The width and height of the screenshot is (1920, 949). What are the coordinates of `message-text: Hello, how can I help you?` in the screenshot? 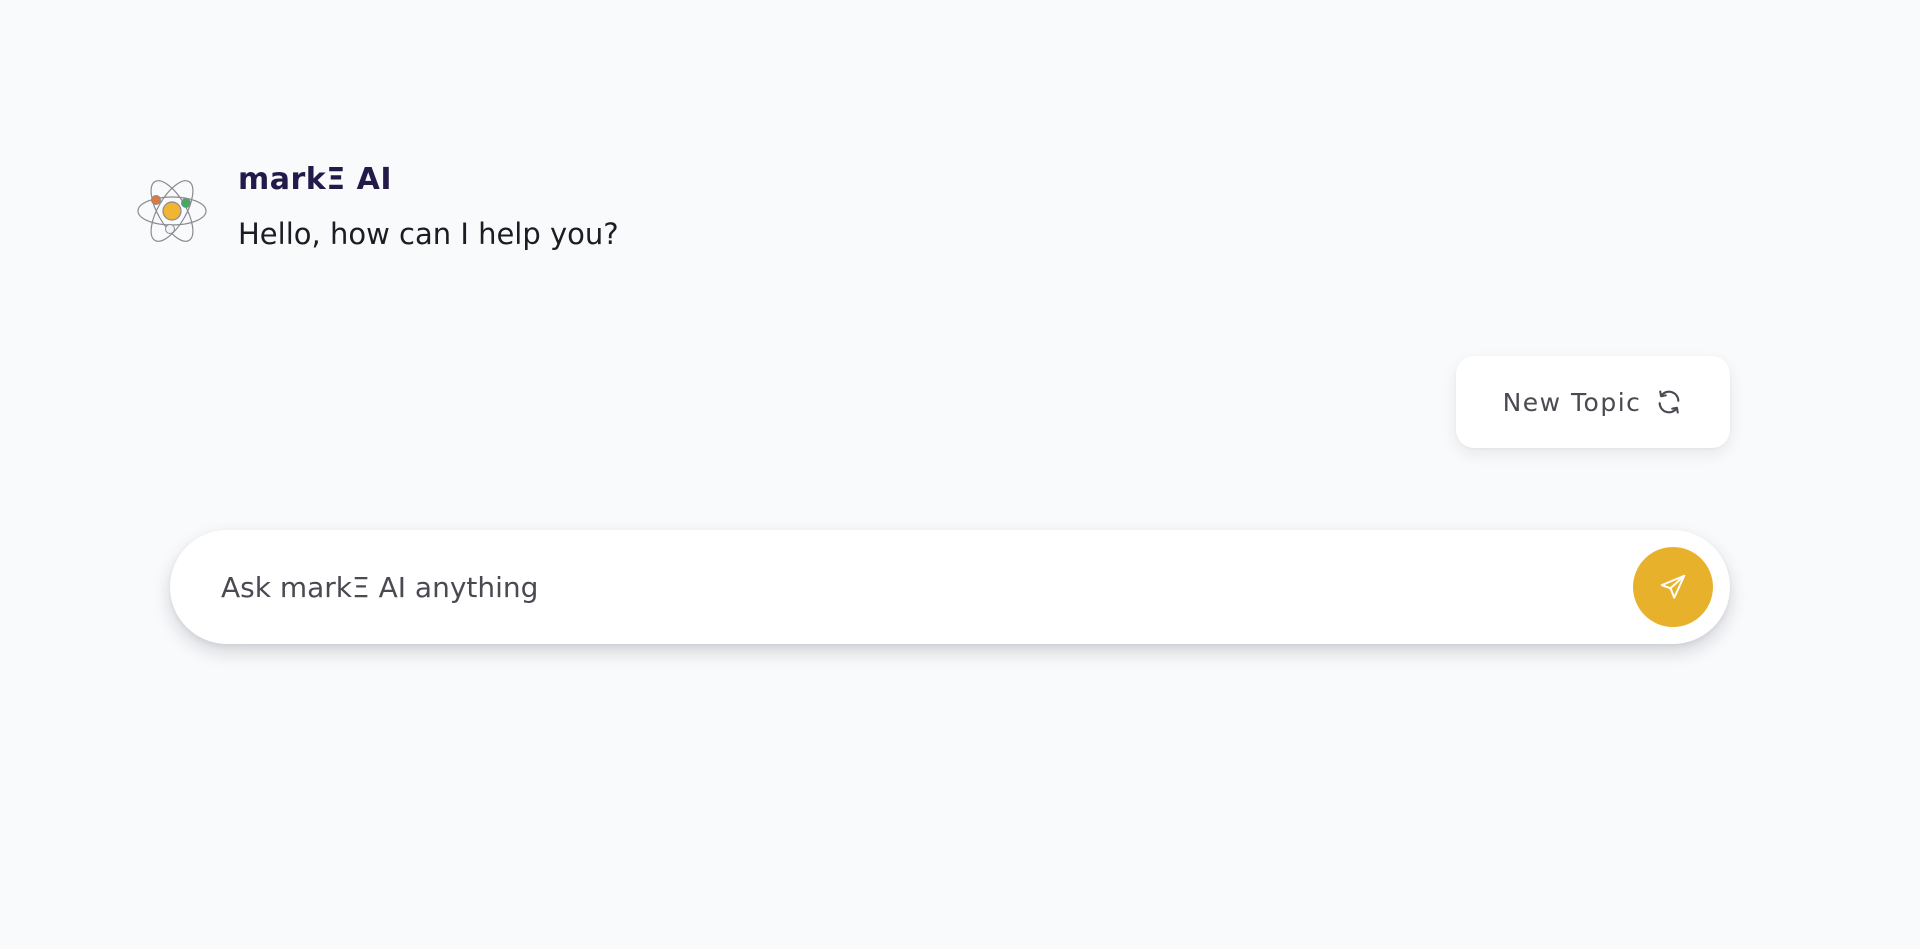 It's located at (428, 234).